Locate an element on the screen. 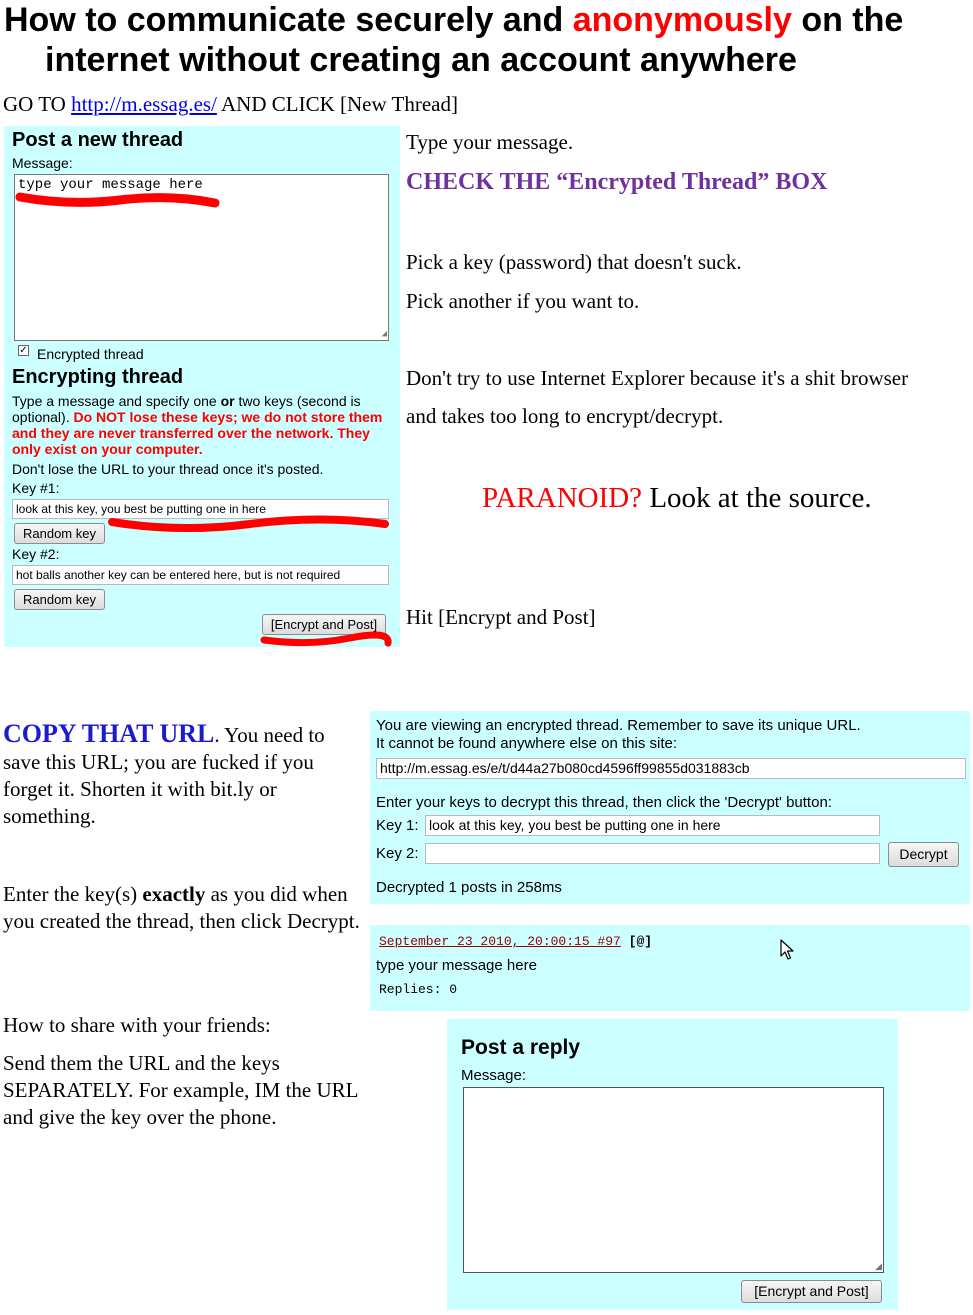 This screenshot has width=973, height=1315. decrypt-button: Decrypt is located at coordinates (923, 854).